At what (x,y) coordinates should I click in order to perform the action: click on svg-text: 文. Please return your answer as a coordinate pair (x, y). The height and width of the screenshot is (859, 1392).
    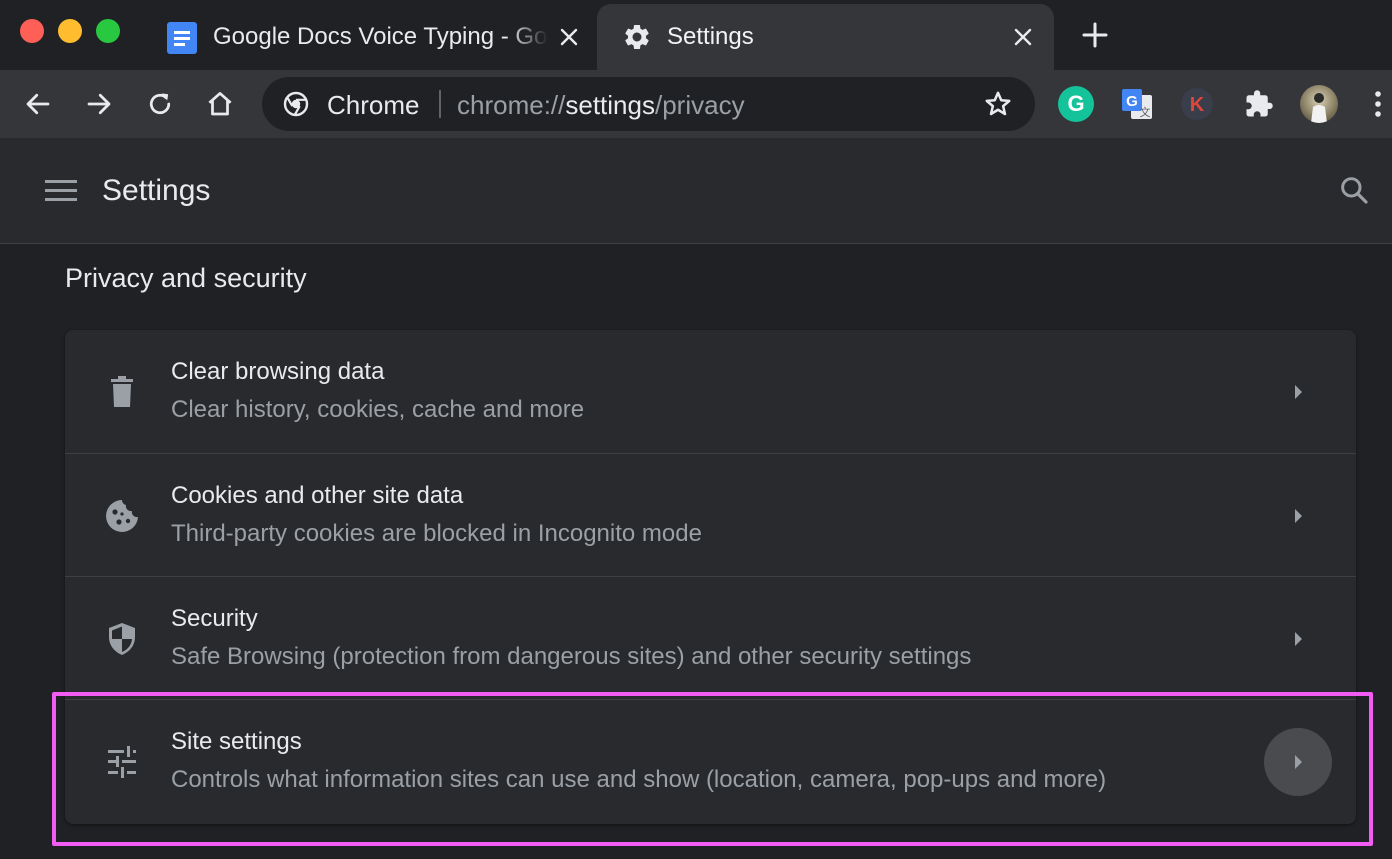
    Looking at the image, I should click on (1145, 112).